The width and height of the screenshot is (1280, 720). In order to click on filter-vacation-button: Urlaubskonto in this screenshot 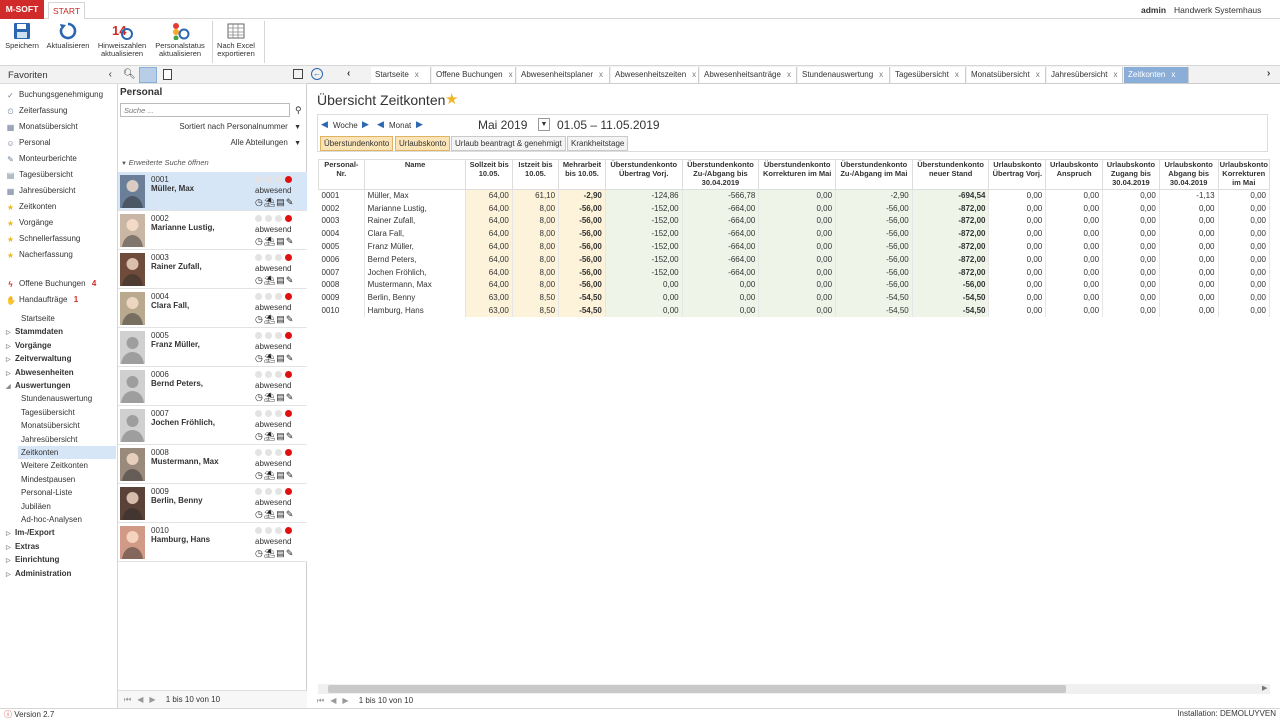, I will do `click(423, 143)`.